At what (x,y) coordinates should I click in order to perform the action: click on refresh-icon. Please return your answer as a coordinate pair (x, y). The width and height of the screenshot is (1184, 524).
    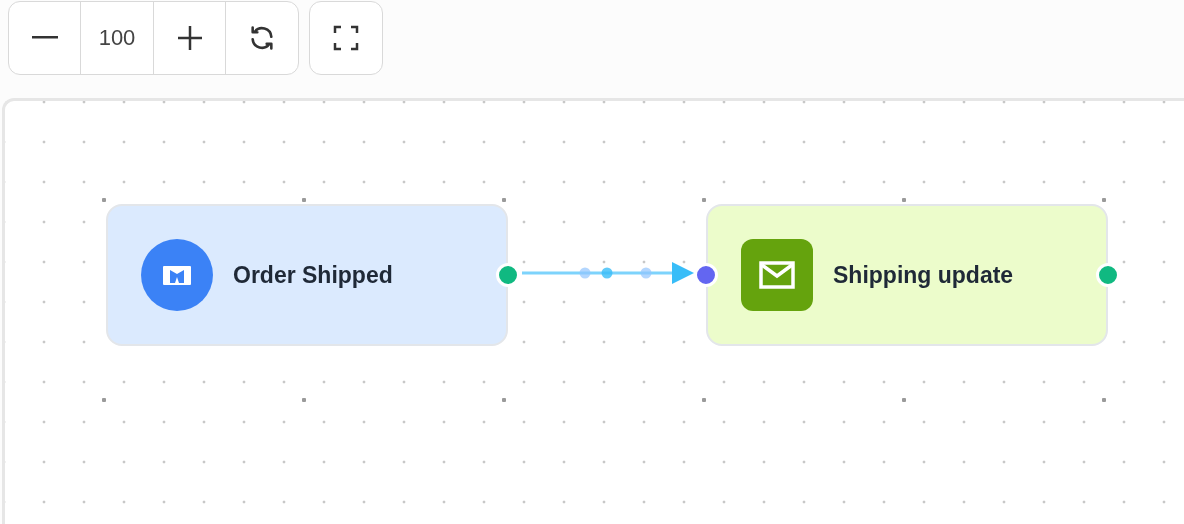
    Looking at the image, I should click on (262, 38).